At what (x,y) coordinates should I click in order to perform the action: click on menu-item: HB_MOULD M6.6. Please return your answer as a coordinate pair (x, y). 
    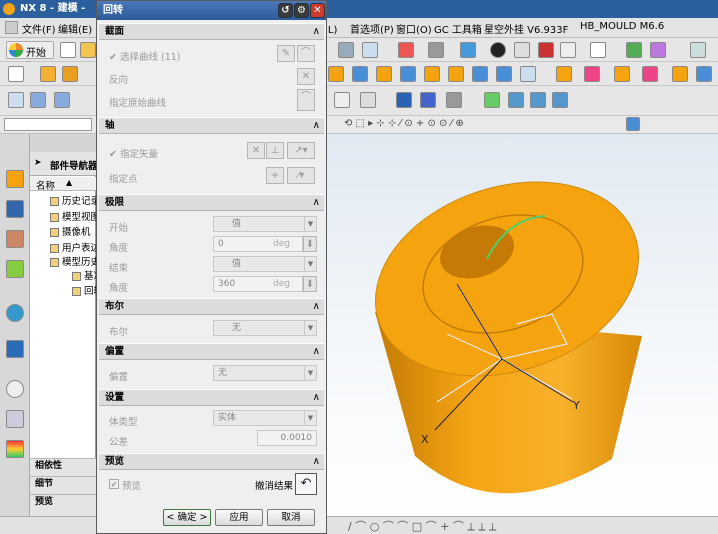
    Looking at the image, I should click on (622, 26).